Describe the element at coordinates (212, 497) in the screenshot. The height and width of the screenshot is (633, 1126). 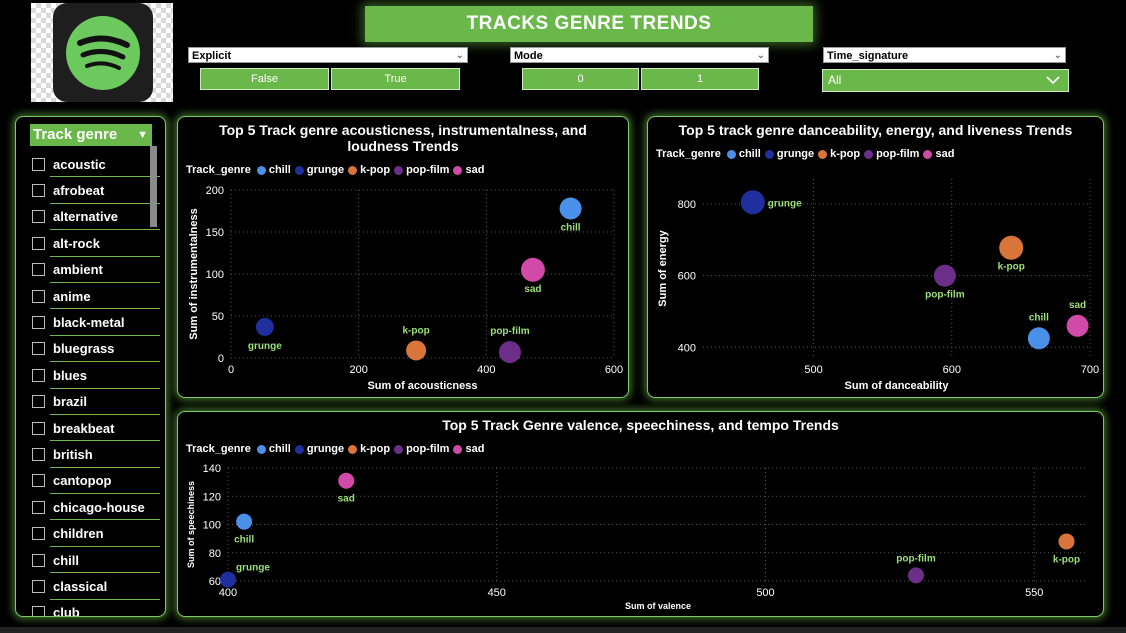
I see `y-tick-label: 120` at that location.